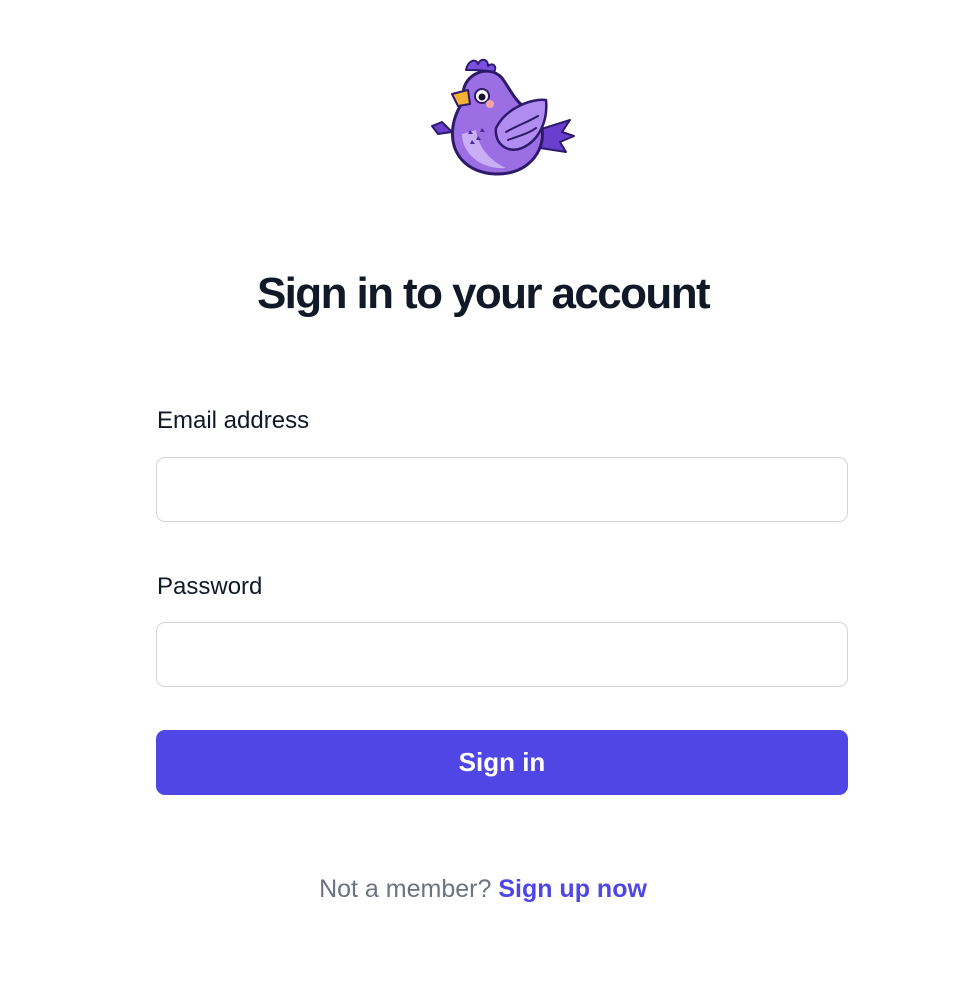 The width and height of the screenshot is (966, 992). Describe the element at coordinates (502, 762) in the screenshot. I see `sign-in-button: Sign in` at that location.